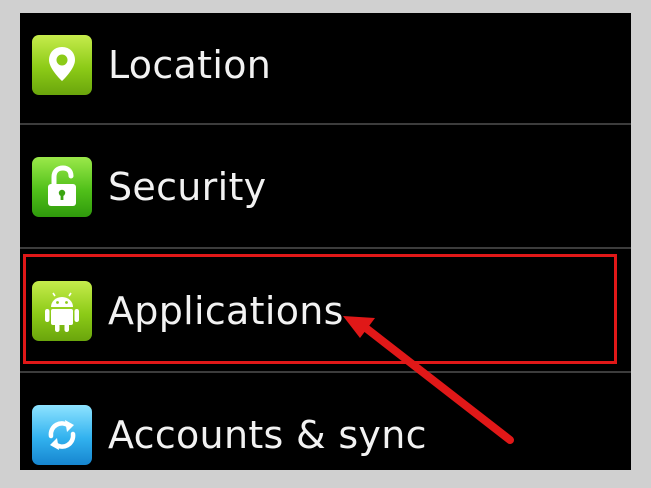 Image resolution: width=651 pixels, height=488 pixels. I want to click on location-pin-icon, so click(62, 65).